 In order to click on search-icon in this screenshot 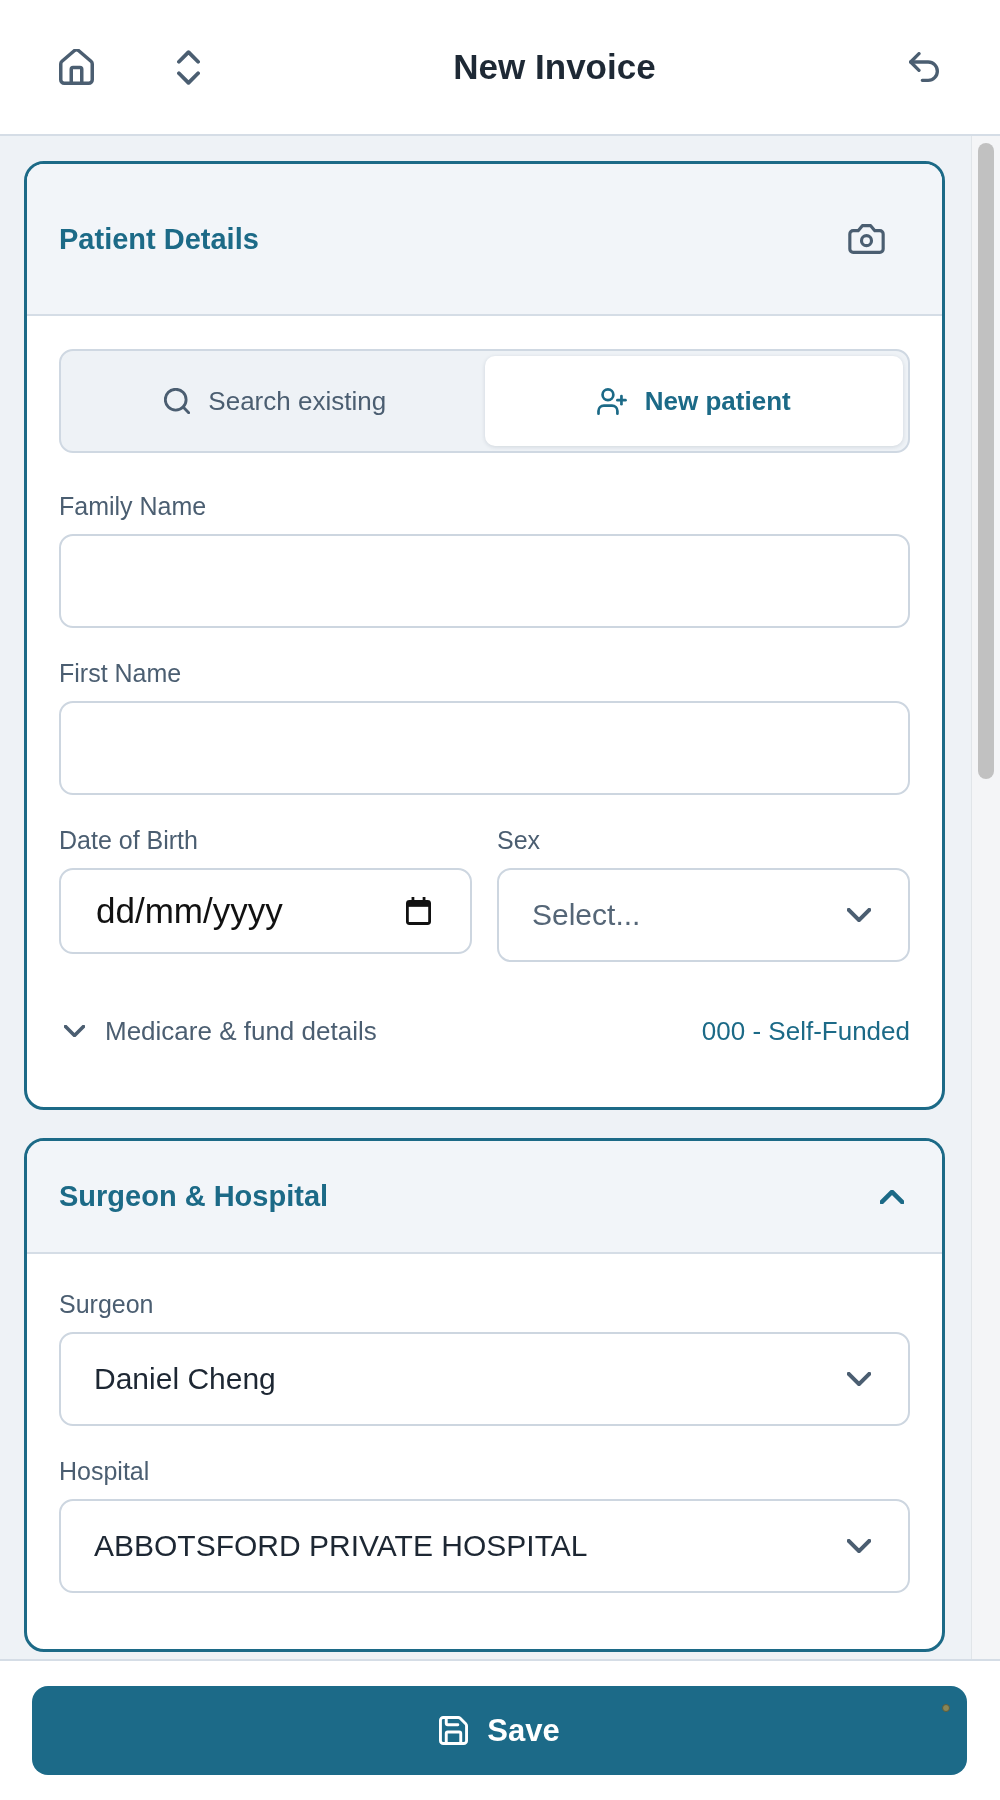, I will do `click(177, 401)`.